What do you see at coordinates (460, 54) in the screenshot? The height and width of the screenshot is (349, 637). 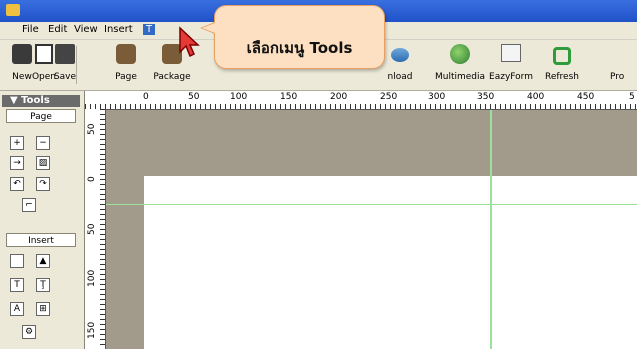 I see `multimedia-icon` at bounding box center [460, 54].